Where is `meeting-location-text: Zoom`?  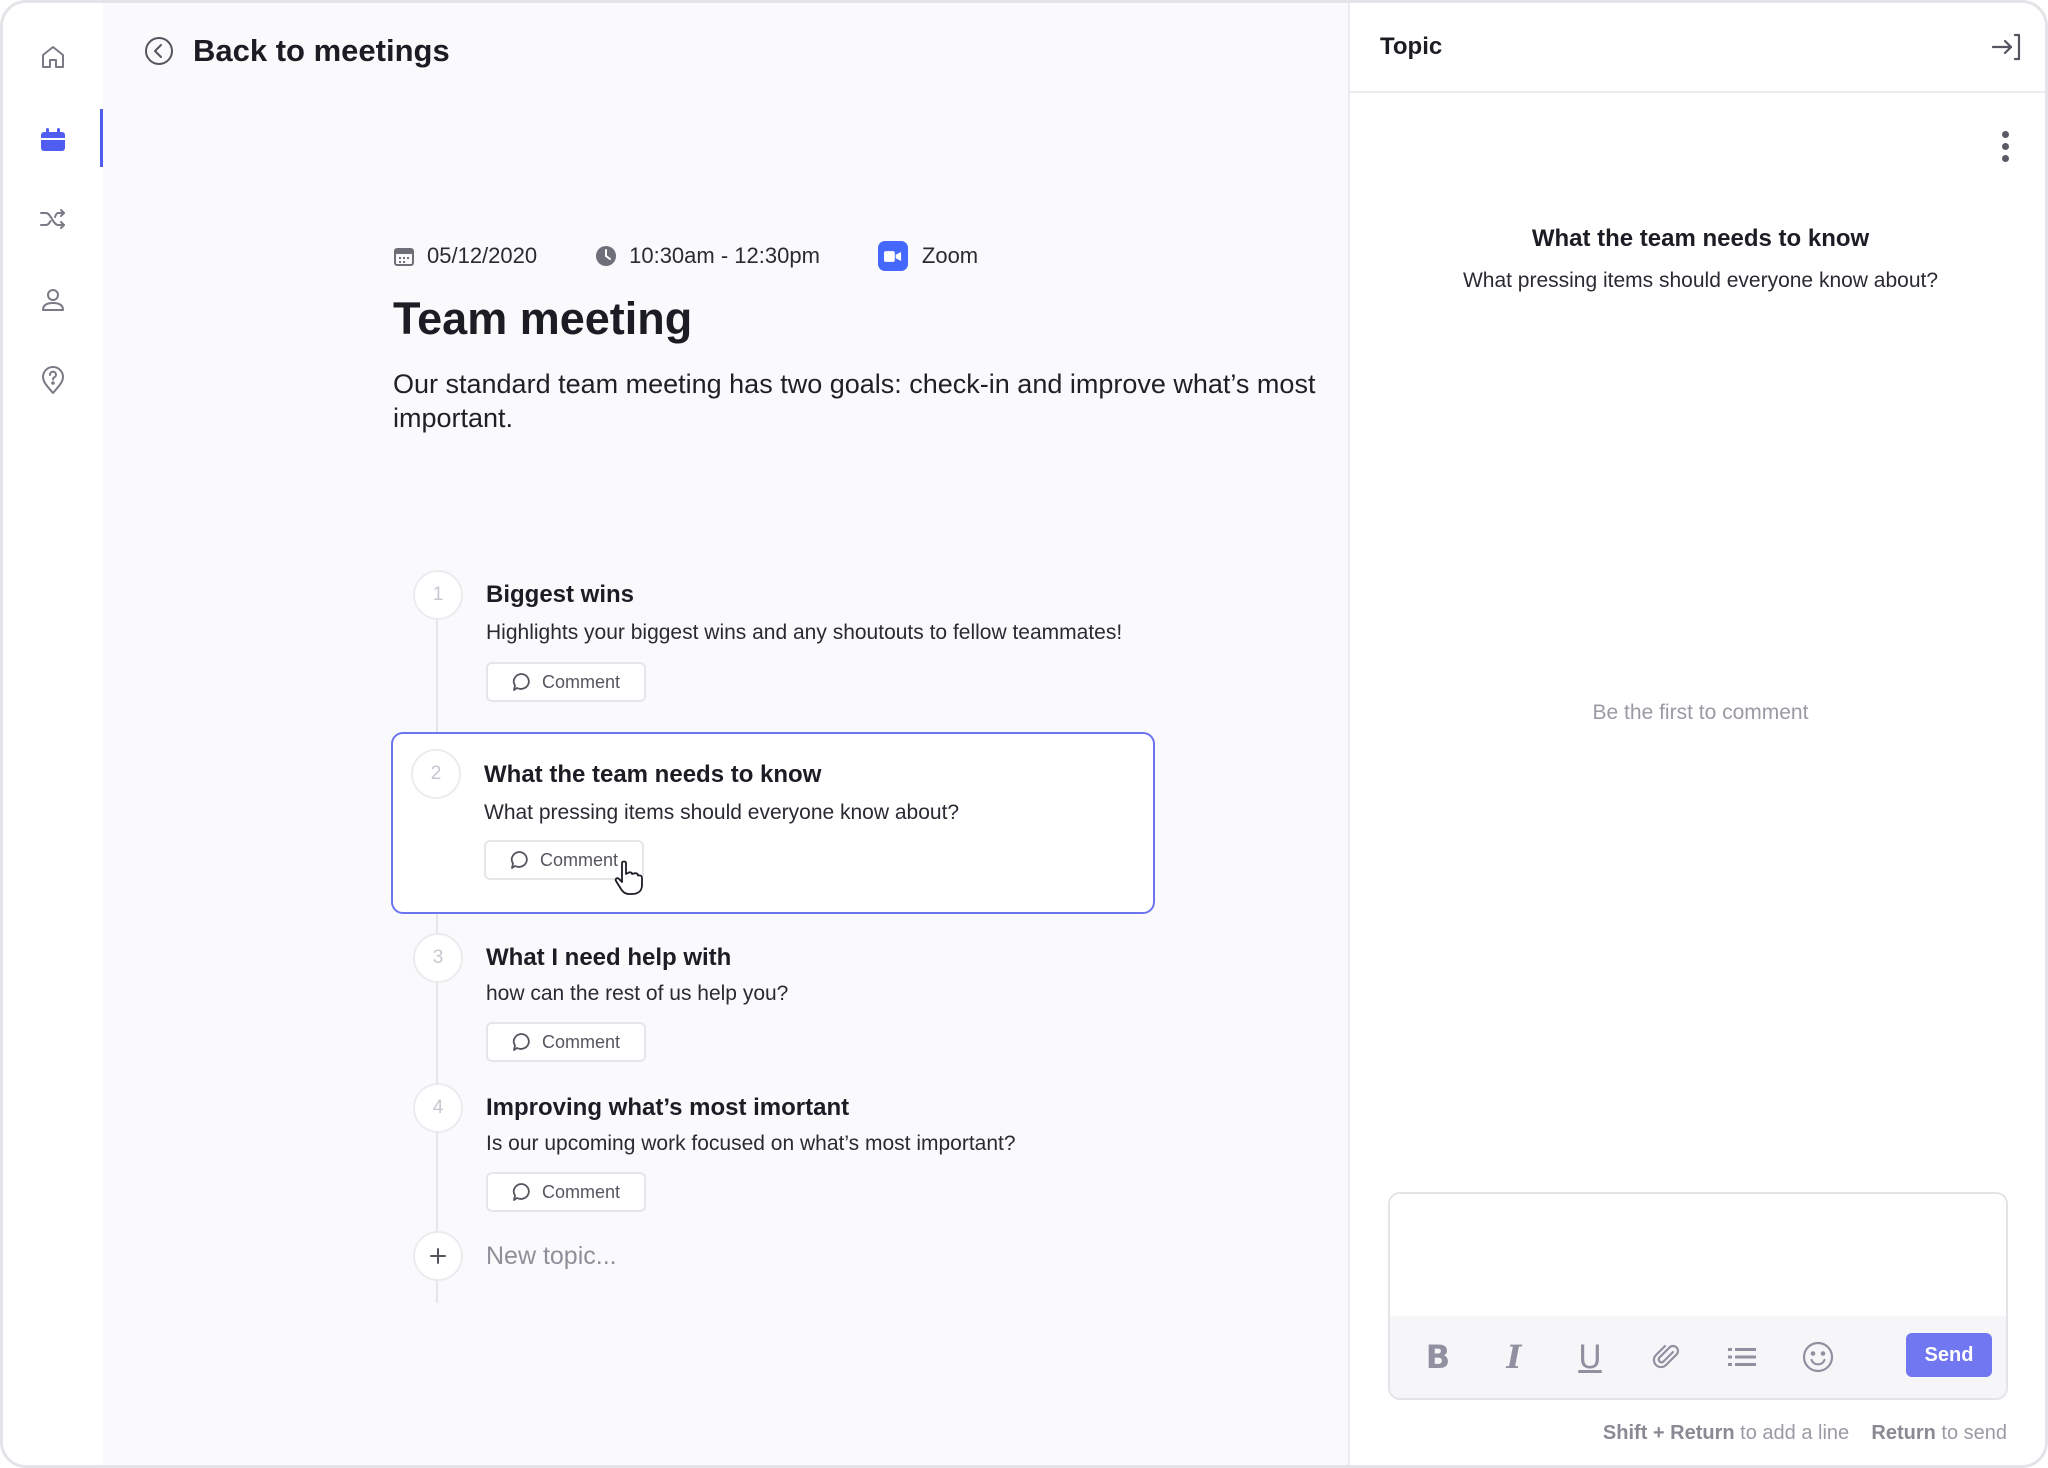 meeting-location-text: Zoom is located at coordinates (950, 255).